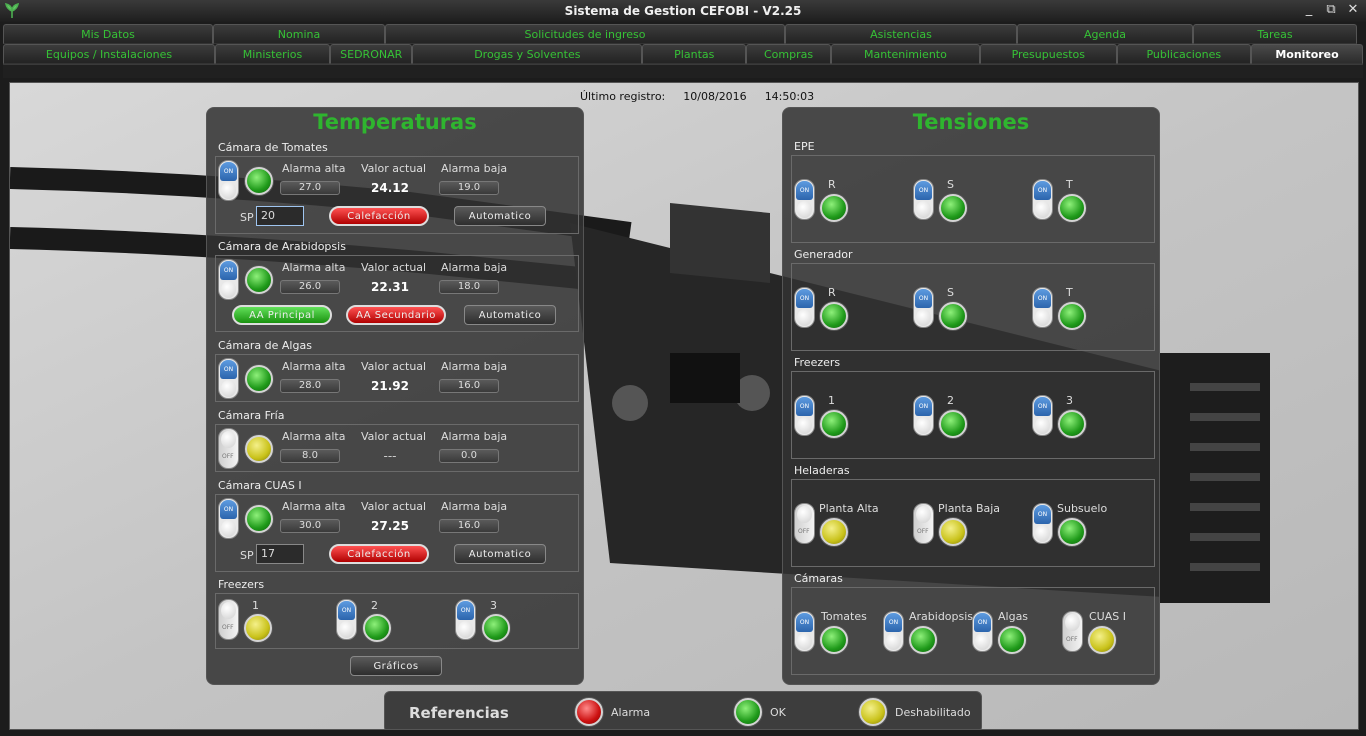  What do you see at coordinates (694, 54) in the screenshot?
I see `tab-plantas: Plantas` at bounding box center [694, 54].